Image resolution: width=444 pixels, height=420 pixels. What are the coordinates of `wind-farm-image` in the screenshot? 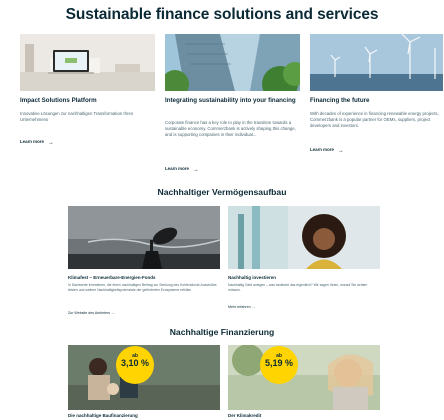 It's located at (376, 62).